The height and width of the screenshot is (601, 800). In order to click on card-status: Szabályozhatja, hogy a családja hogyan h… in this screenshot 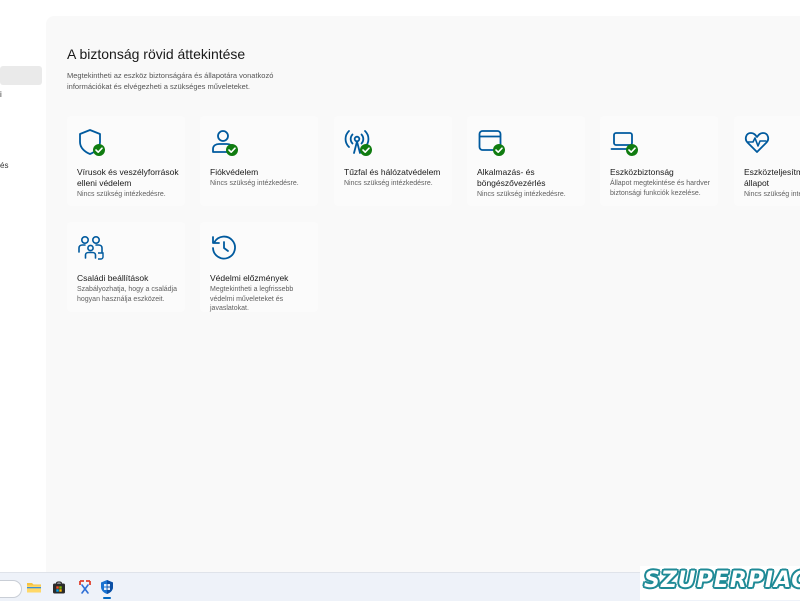, I will do `click(127, 294)`.